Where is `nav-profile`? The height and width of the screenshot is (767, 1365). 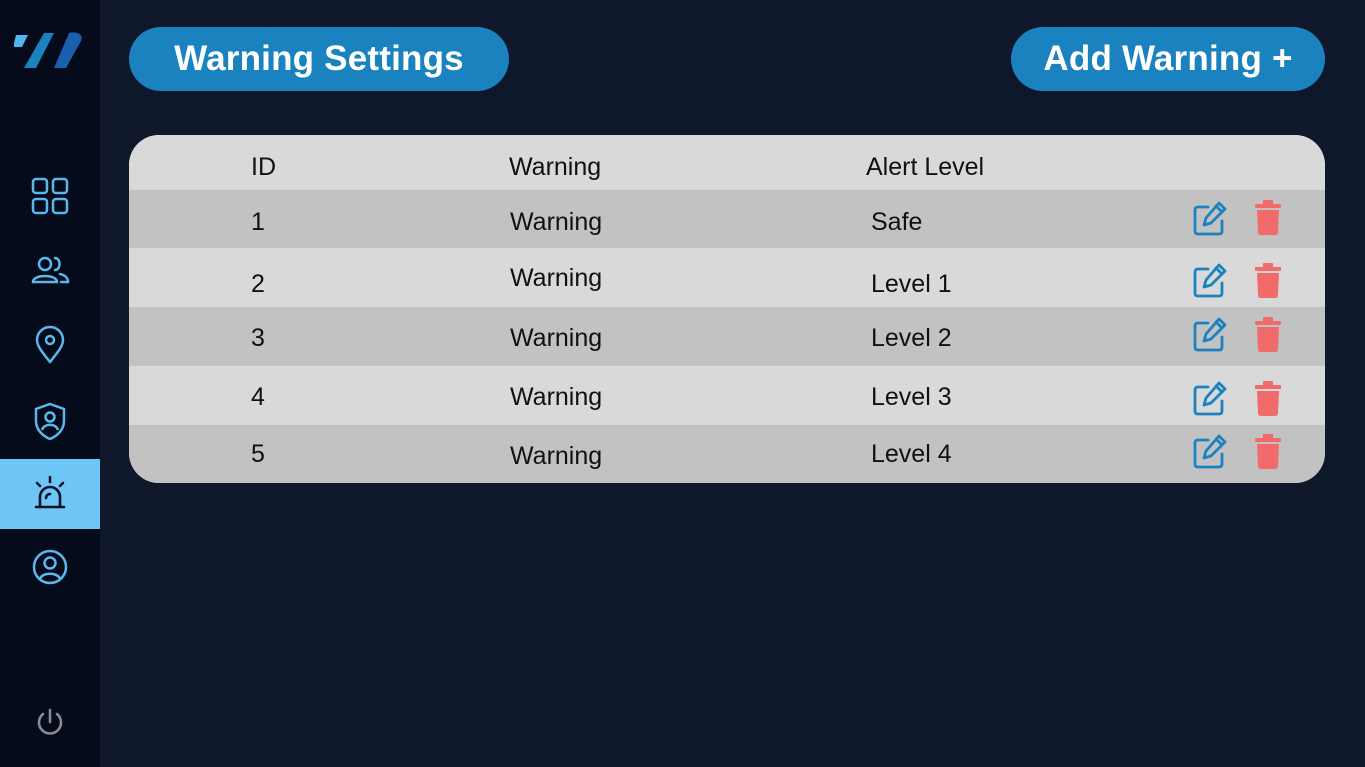 nav-profile is located at coordinates (50, 567).